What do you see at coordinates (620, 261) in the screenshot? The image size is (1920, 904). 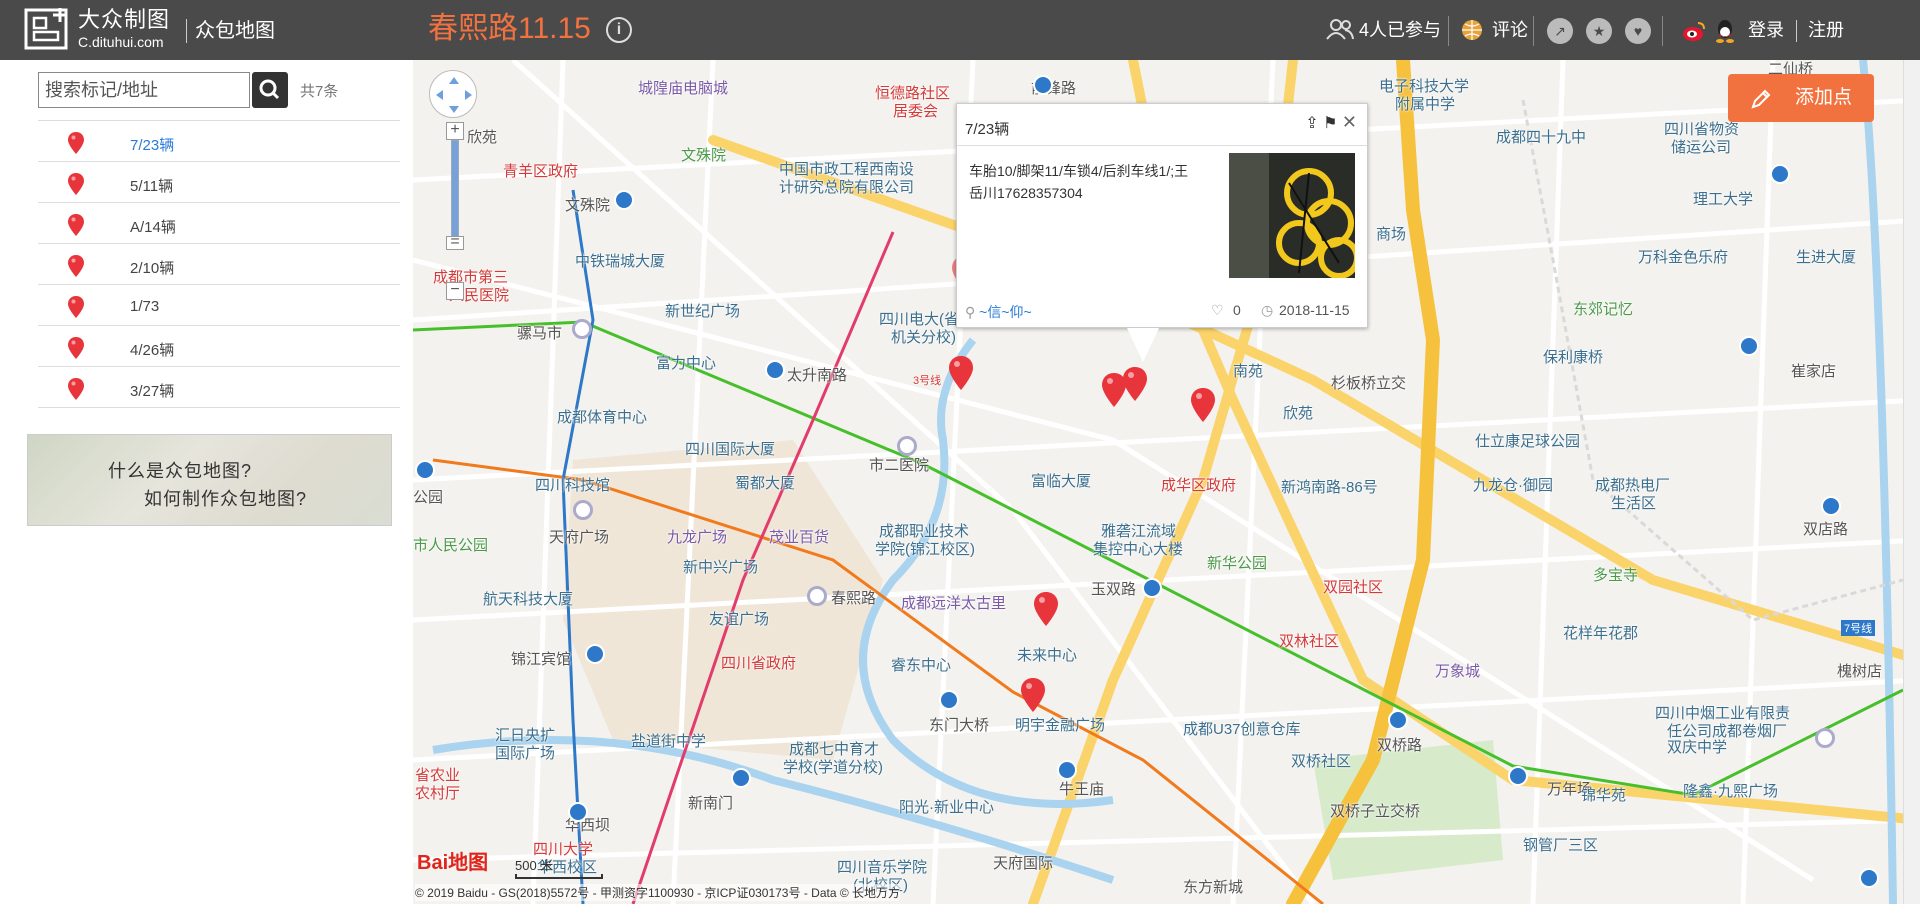 I see `poi-label: 中铁瑞城大厦` at bounding box center [620, 261].